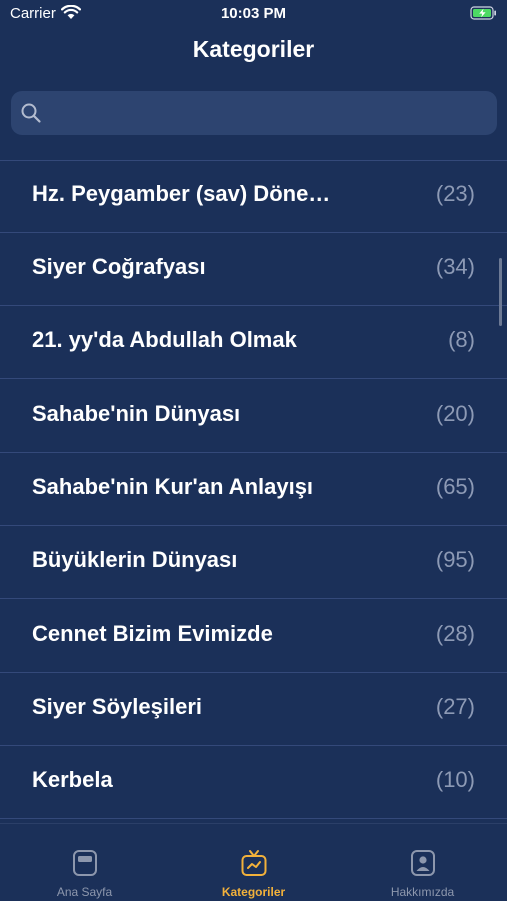  I want to click on category-row: Kerbela (10), so click(253, 782).